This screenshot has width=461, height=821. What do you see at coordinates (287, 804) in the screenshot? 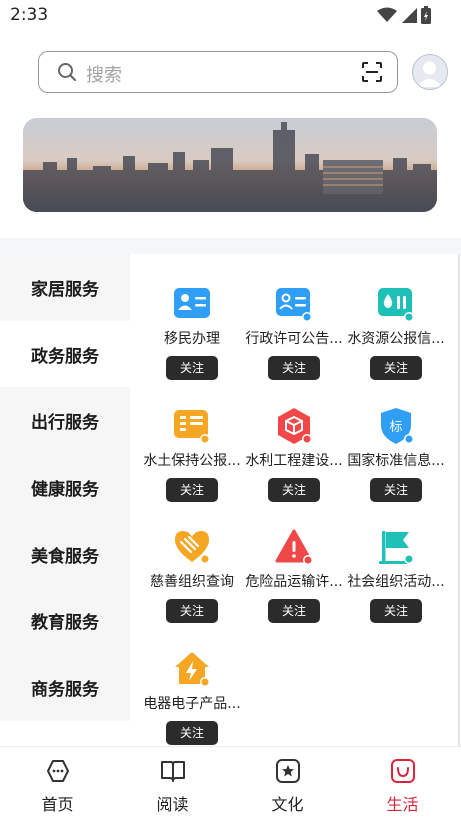
I see `nav-label: 文化` at bounding box center [287, 804].